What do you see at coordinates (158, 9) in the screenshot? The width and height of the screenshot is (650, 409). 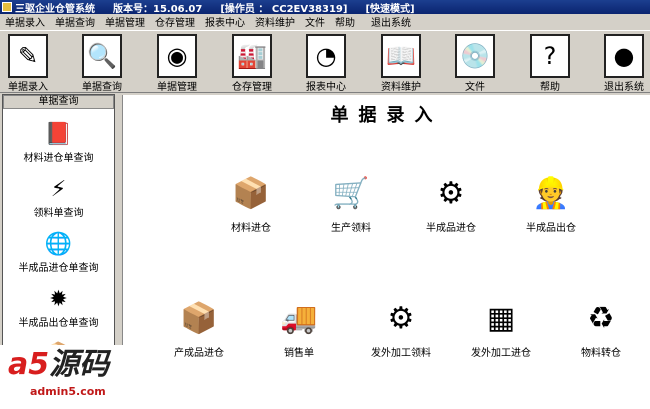 I see `version: 版本号：15.06.07` at bounding box center [158, 9].